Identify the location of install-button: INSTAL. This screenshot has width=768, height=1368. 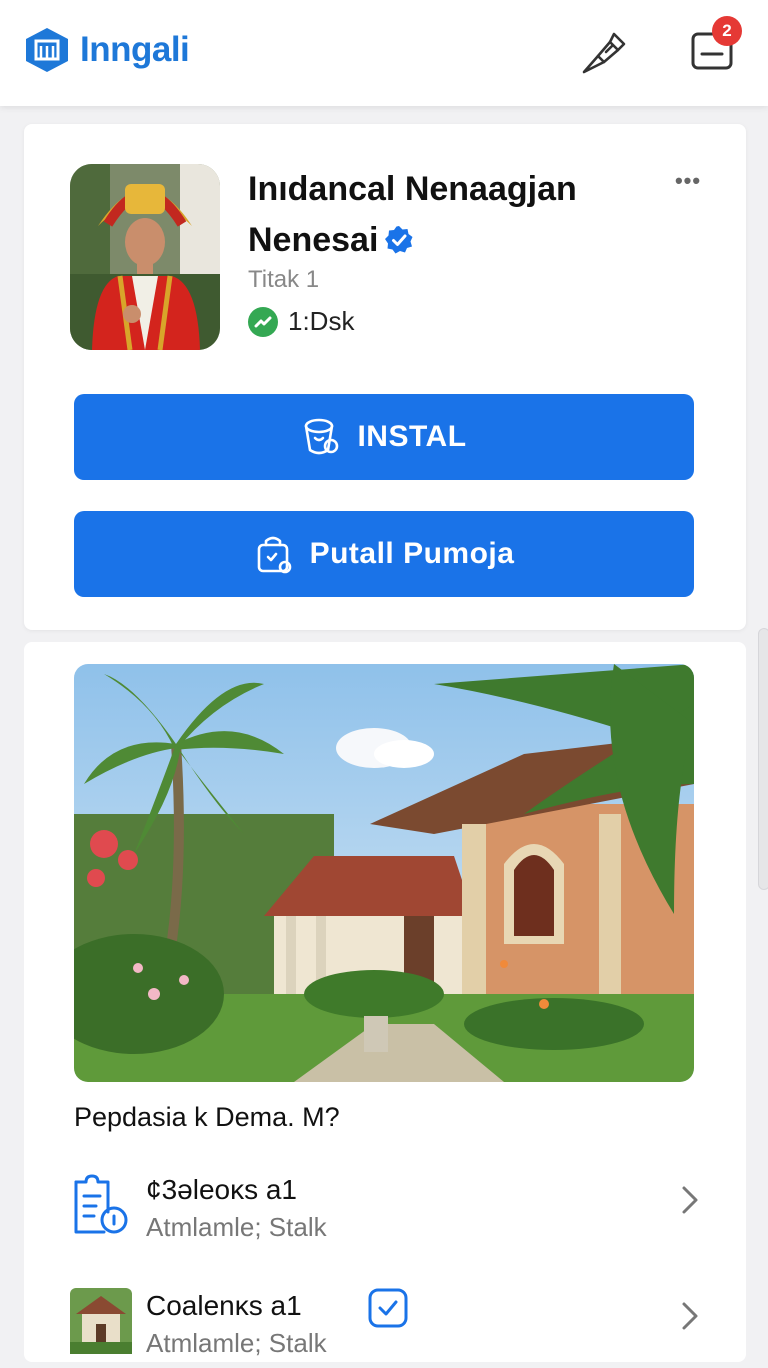
(384, 437).